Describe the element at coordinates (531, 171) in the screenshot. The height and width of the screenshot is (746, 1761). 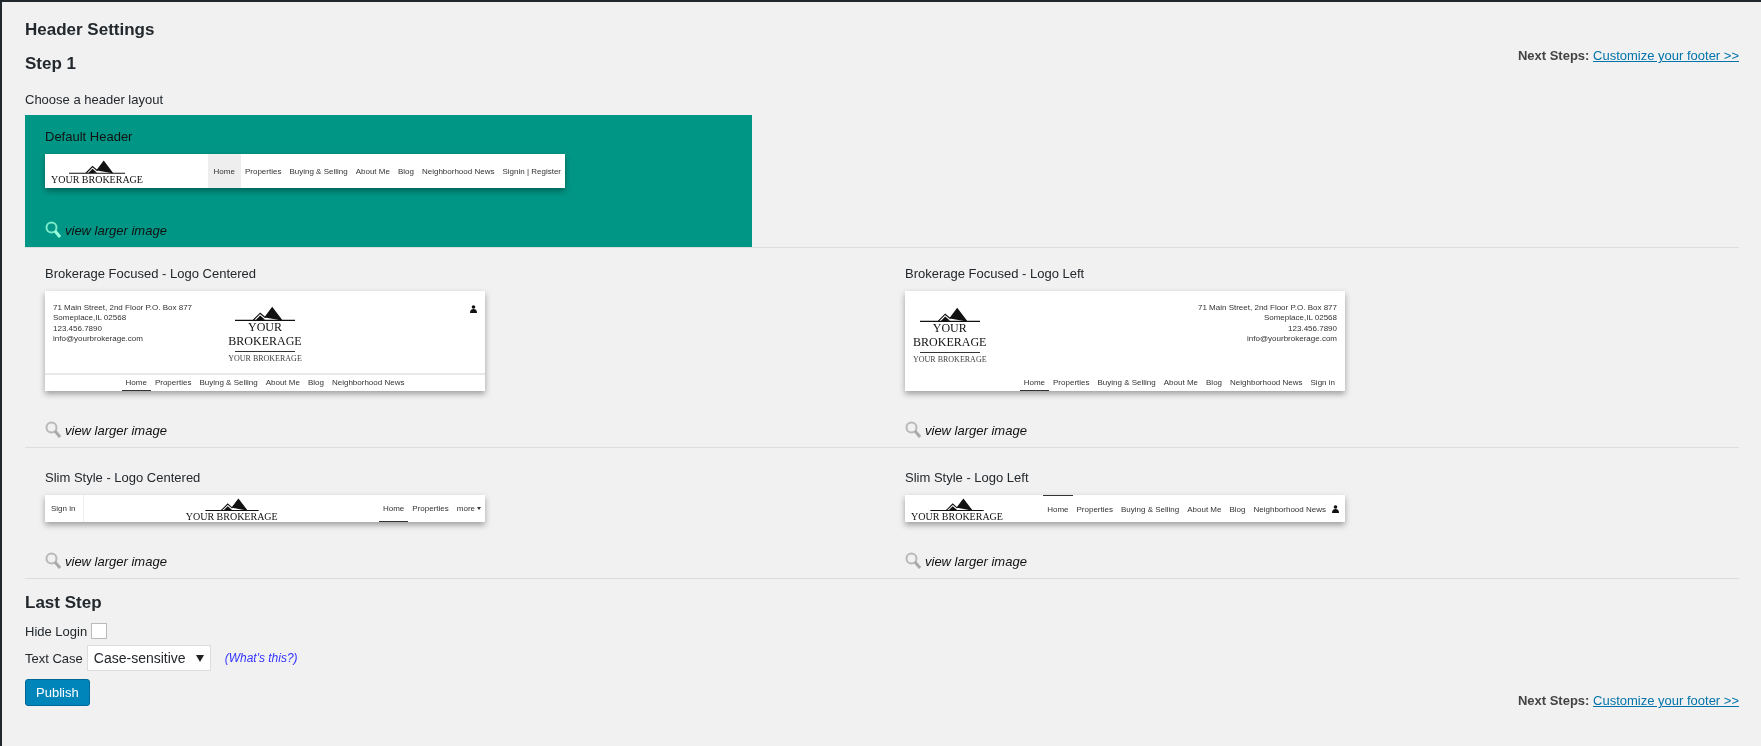
I see `nav-link: Signin | Register` at that location.